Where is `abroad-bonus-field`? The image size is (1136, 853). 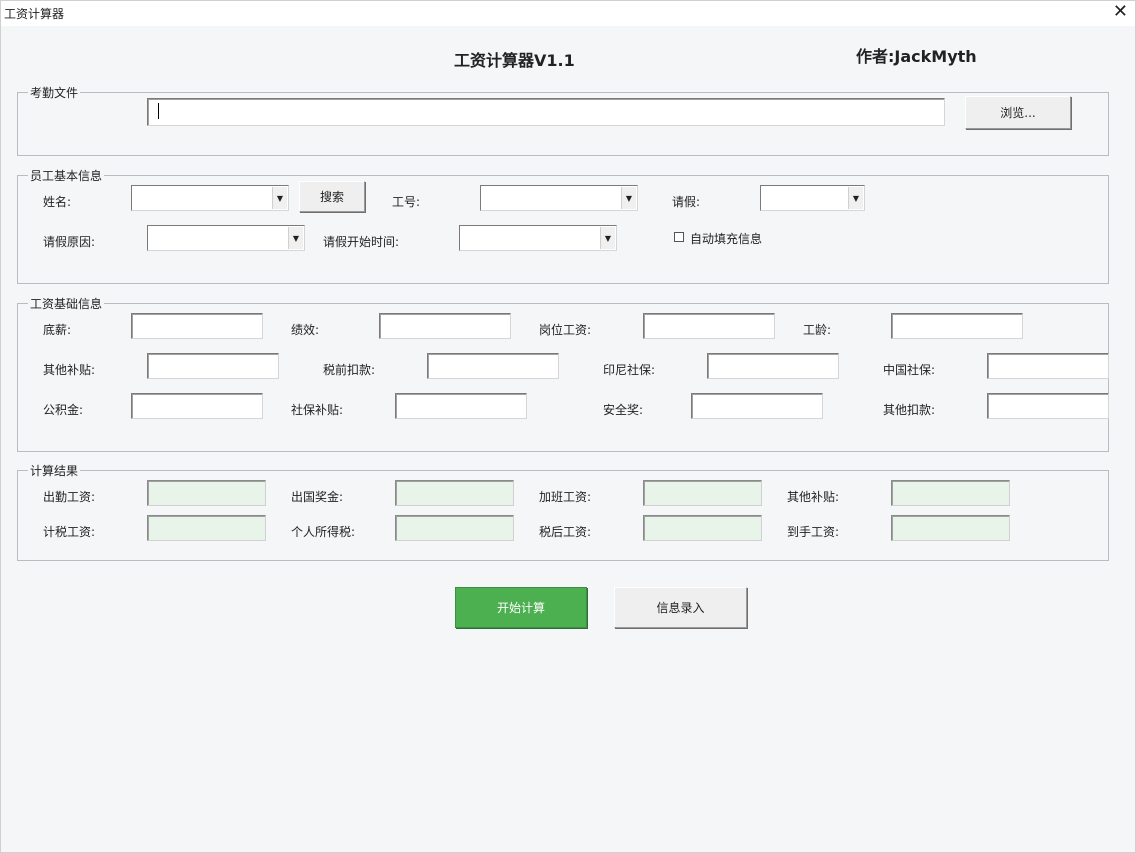
abroad-bonus-field is located at coordinates (454, 493).